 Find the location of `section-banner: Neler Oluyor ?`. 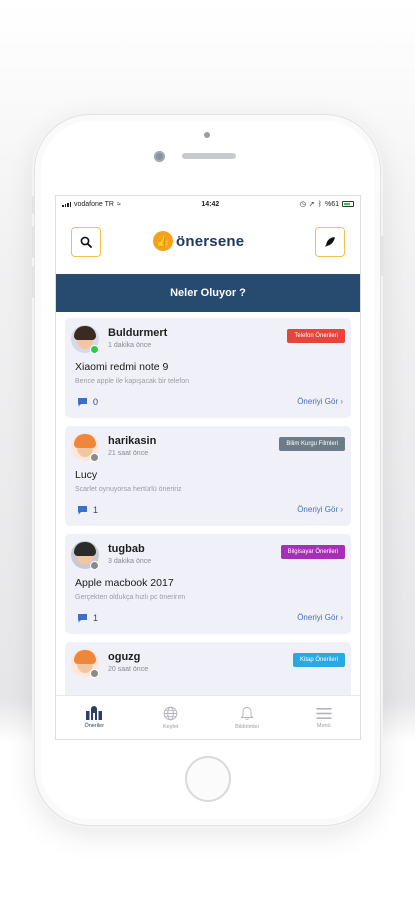

section-banner: Neler Oluyor ? is located at coordinates (208, 293).